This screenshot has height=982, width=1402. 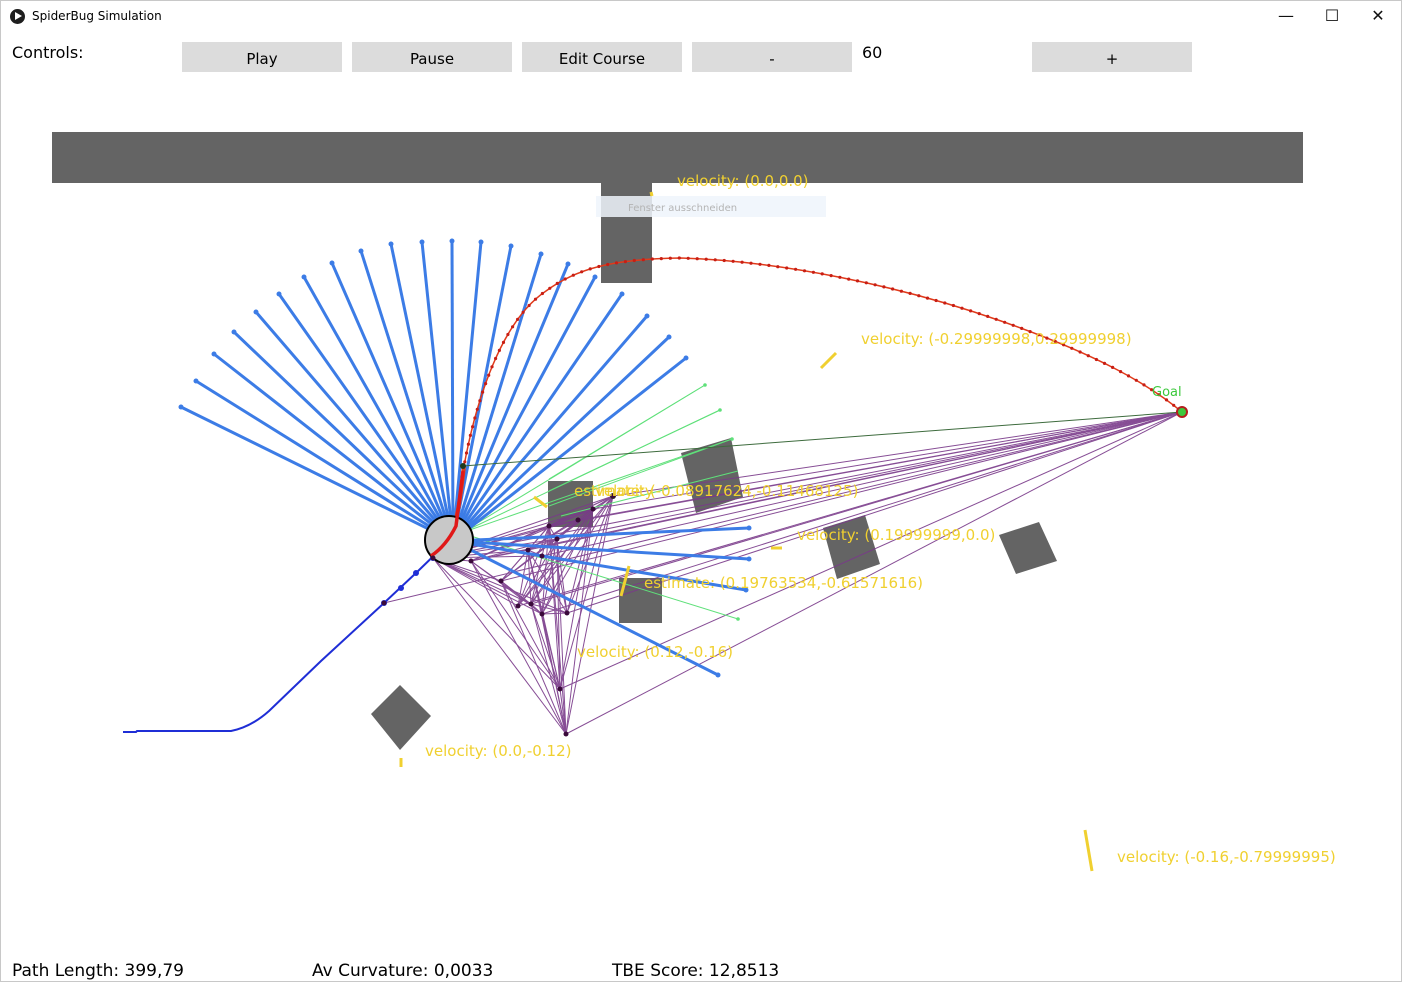 I want to click on past-path, so click(x=286, y=636).